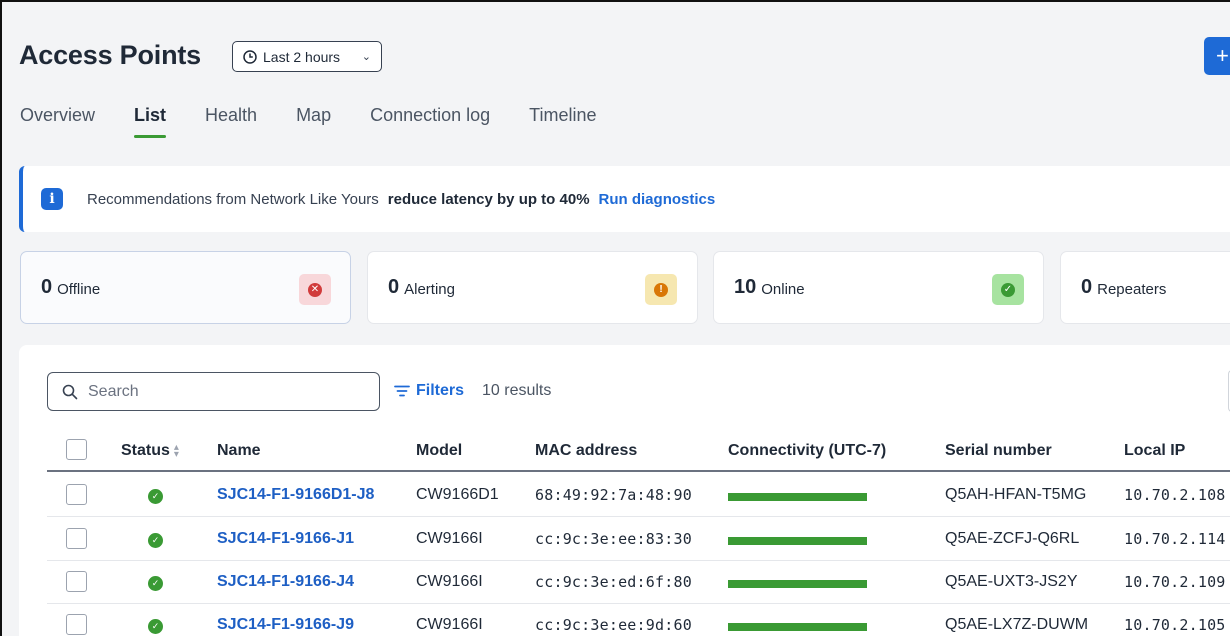 The height and width of the screenshot is (636, 1230). Describe the element at coordinates (1217, 56) in the screenshot. I see `add-button: +` at that location.